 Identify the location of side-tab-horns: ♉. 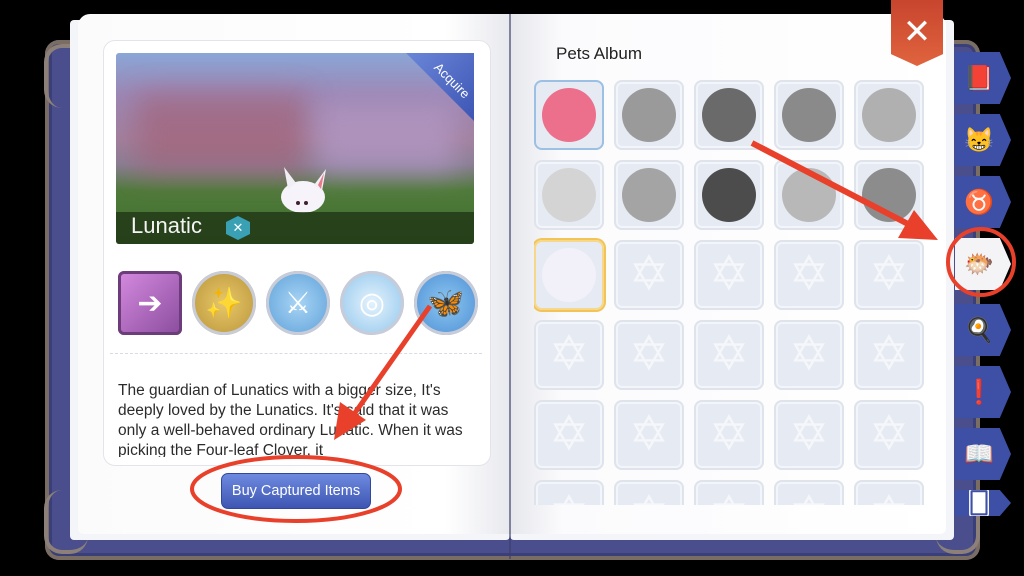
(983, 202).